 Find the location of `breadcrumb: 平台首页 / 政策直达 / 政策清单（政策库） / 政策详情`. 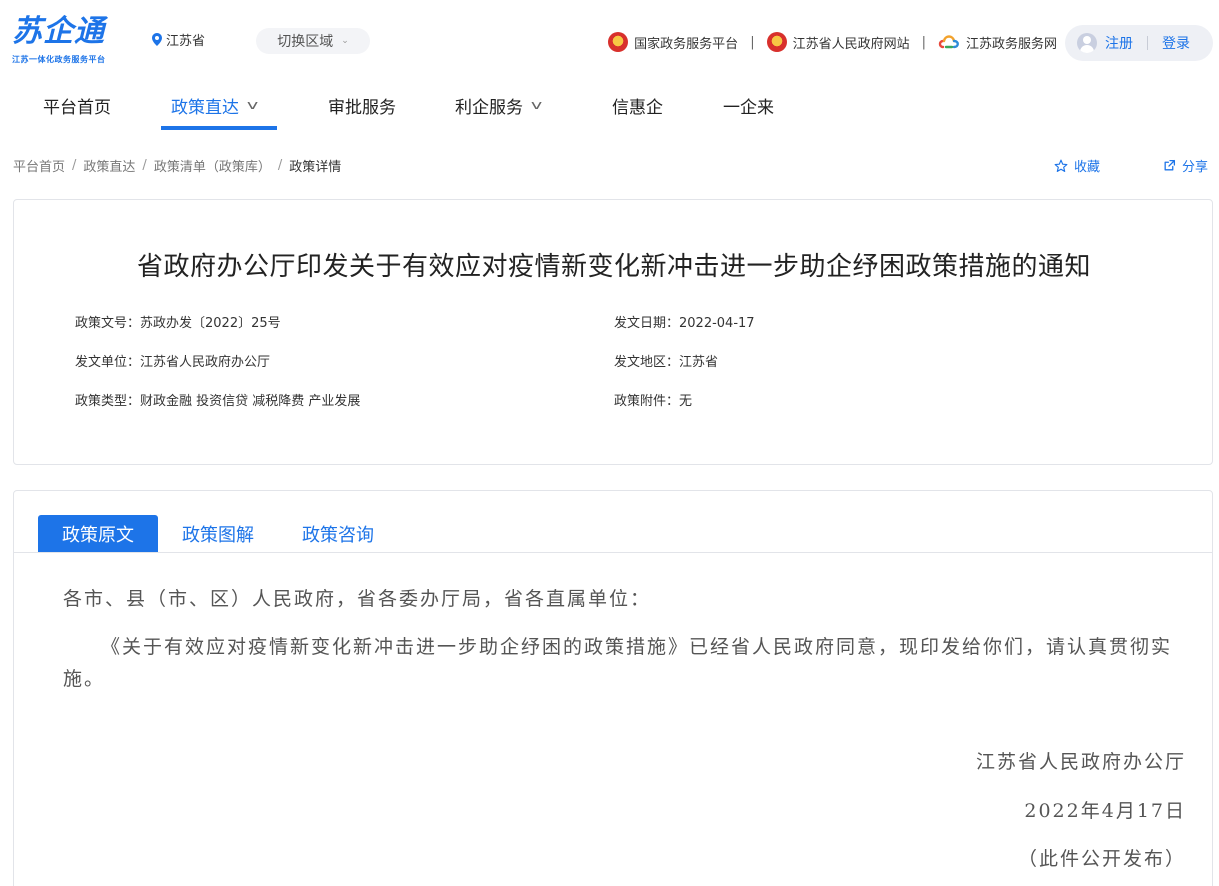

breadcrumb: 平台首页 / 政策直达 / 政策清单（政策库） / 政策详情 is located at coordinates (177, 165).